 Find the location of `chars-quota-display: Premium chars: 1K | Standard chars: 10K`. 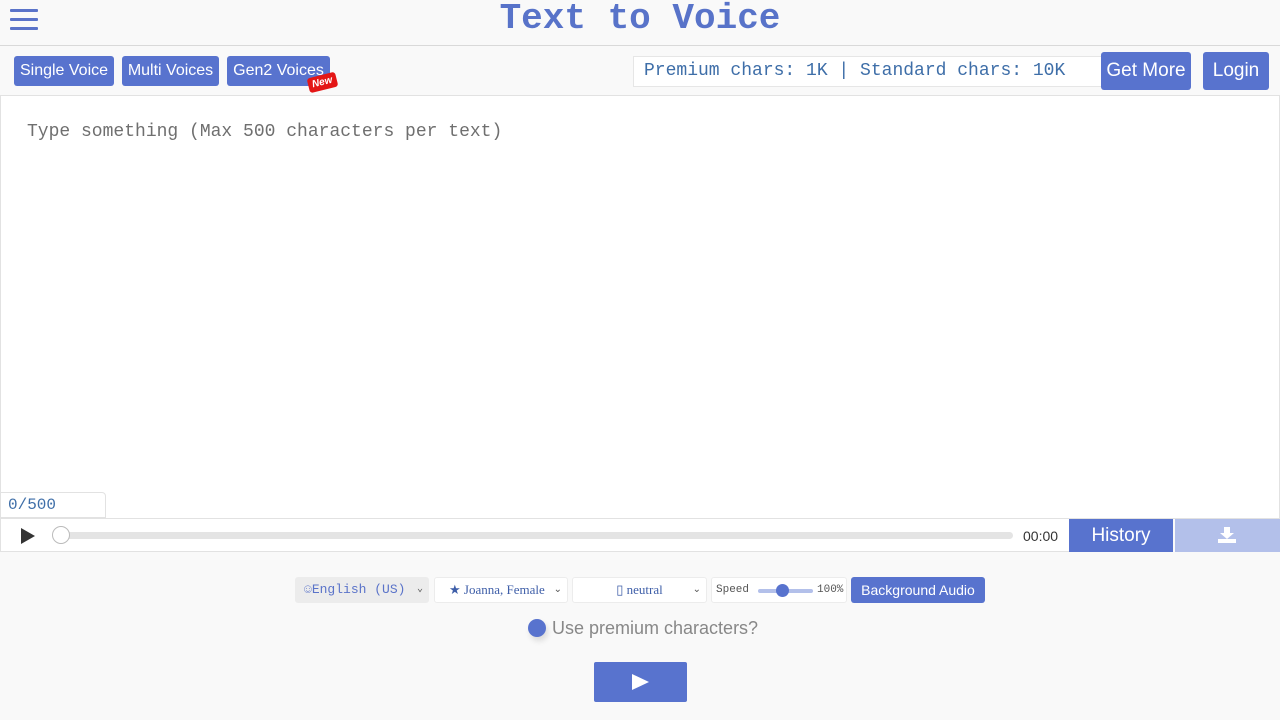

chars-quota-display: Premium chars: 1K | Standard chars: 10K is located at coordinates (868, 71).